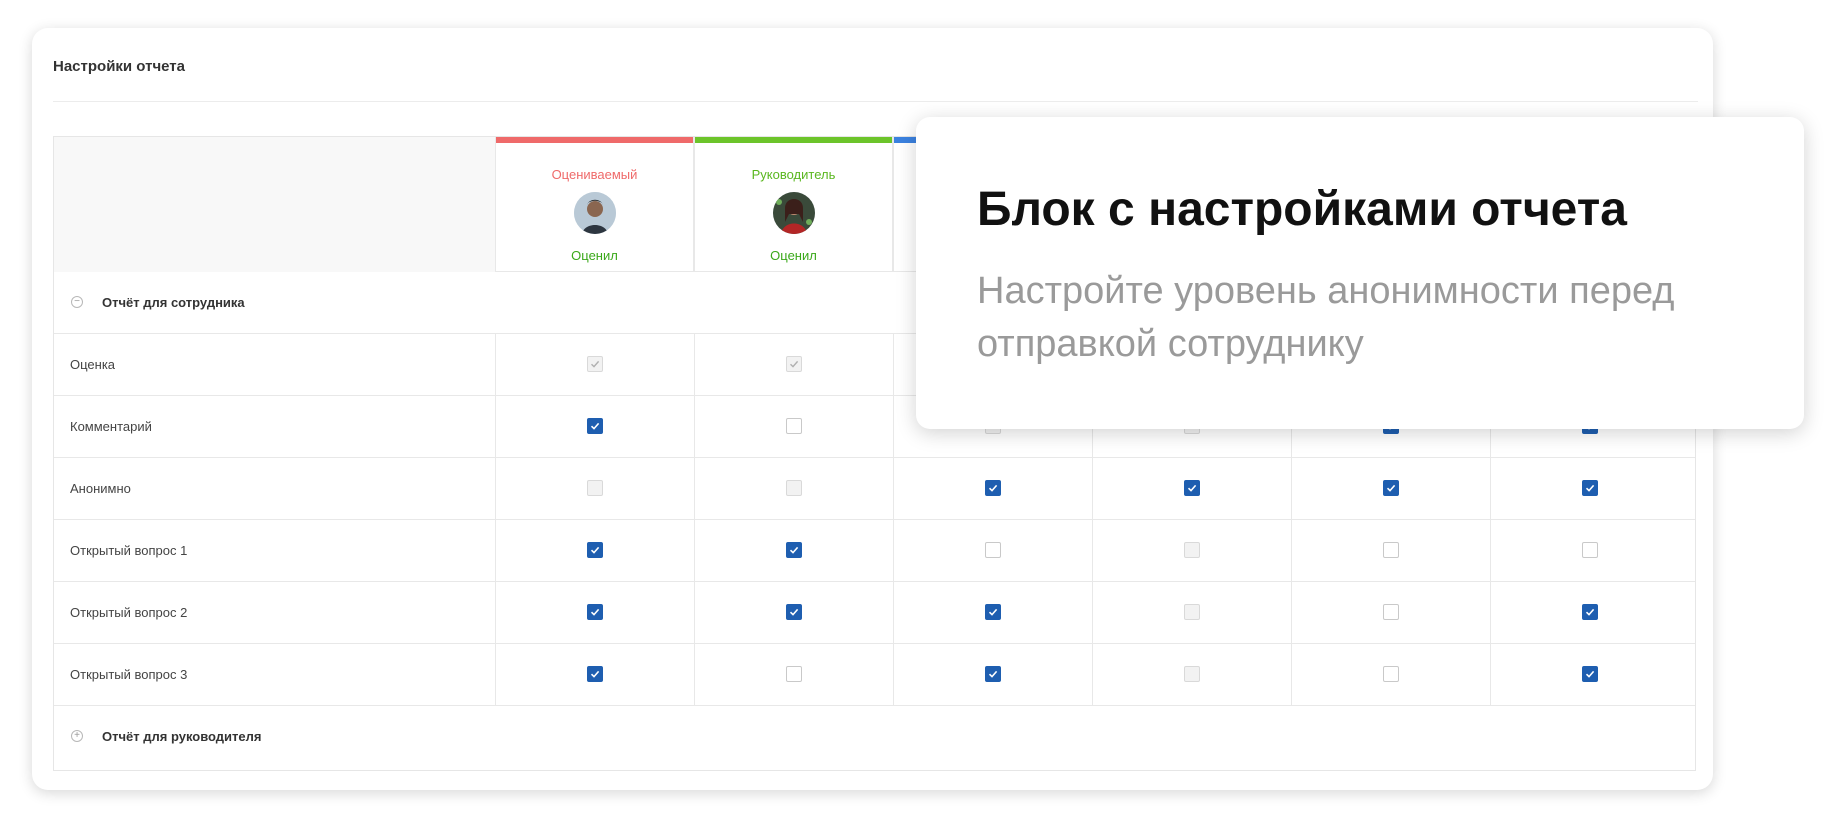 Image resolution: width=1830 pixels, height=821 pixels. I want to click on section-manager-report: + Отчёт для руководителя, so click(874, 737).